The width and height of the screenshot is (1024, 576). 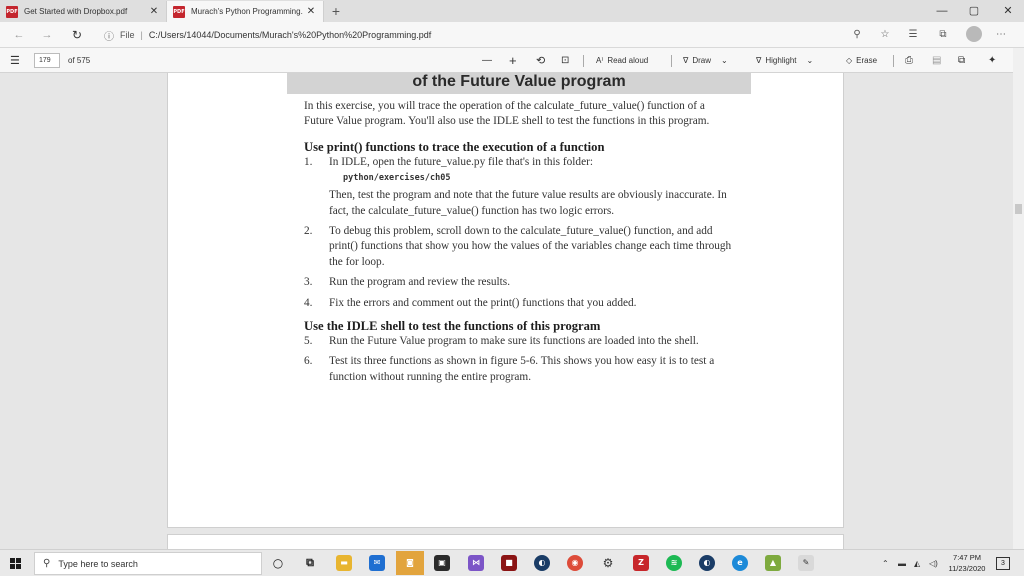 I want to click on step-number: 1., so click(x=308, y=161).